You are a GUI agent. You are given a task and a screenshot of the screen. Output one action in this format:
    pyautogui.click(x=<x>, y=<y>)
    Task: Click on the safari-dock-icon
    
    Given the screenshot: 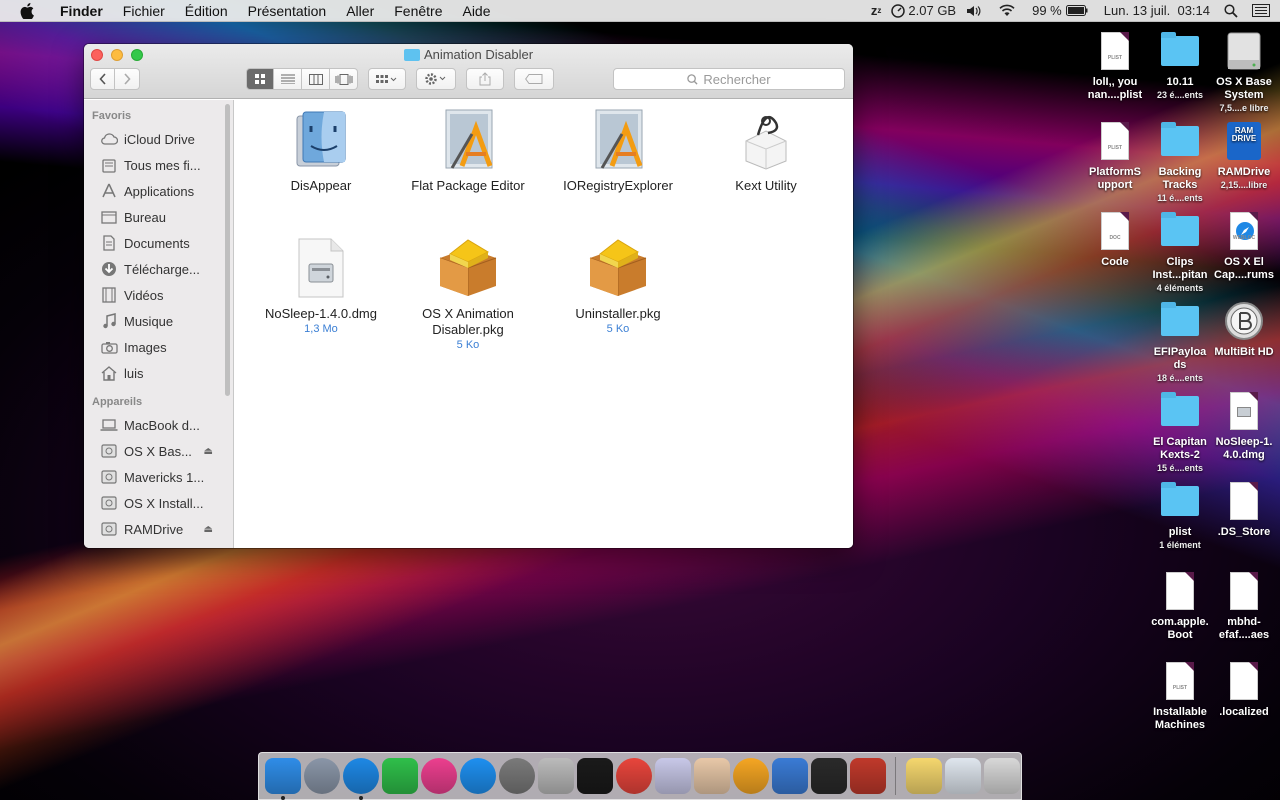 What is the action you would take?
    pyautogui.click(x=360, y=779)
    